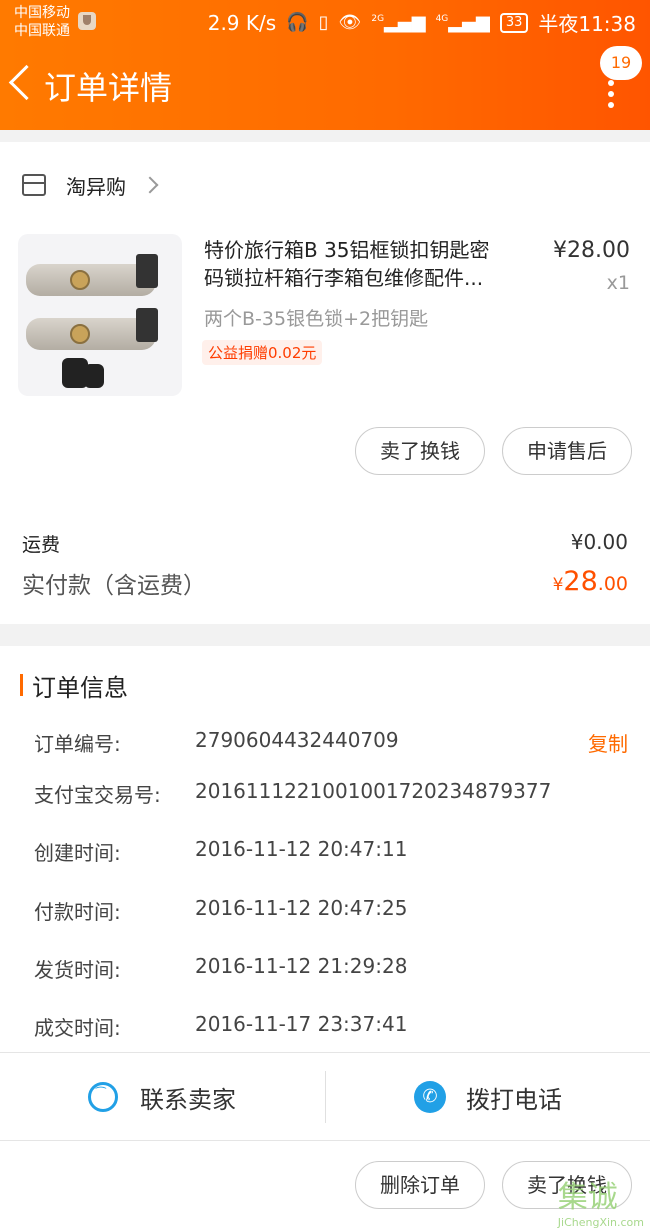 Image resolution: width=650 pixels, height=1231 pixels. I want to click on signal-icon-2: 4G▂▄▆, so click(462, 22).